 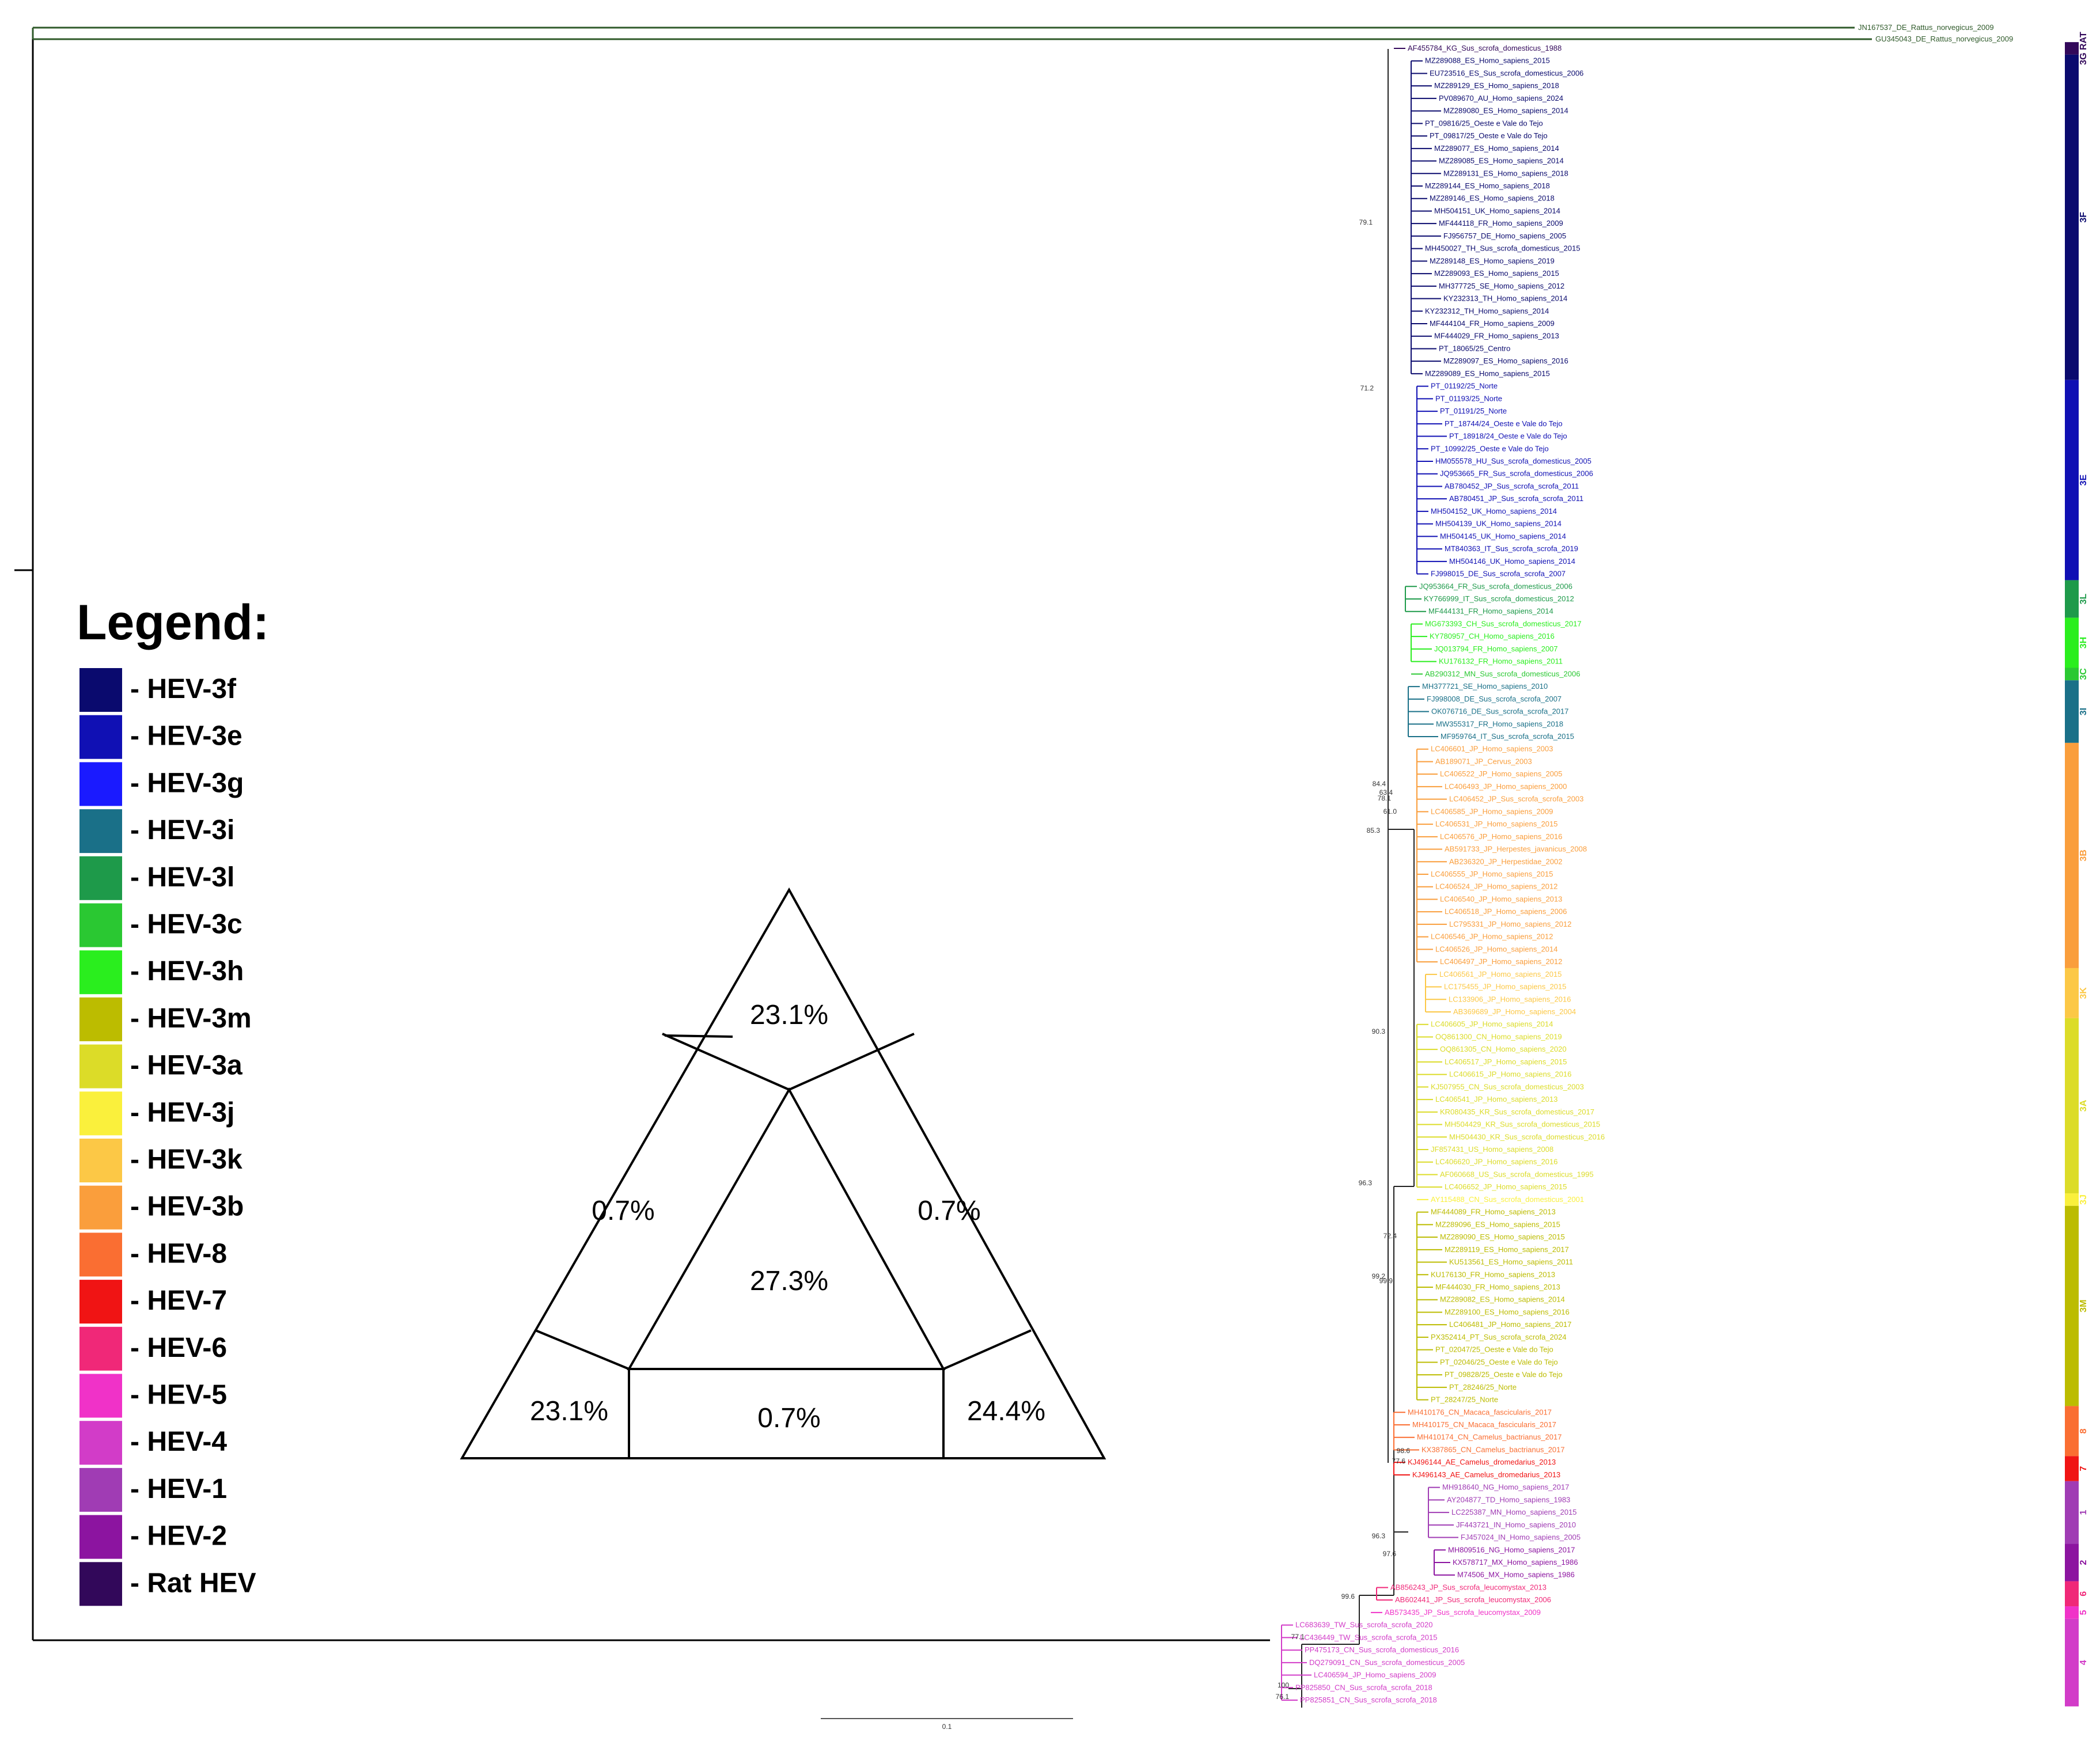 I want to click on leaf-label: LC406594_JP_Homo_sapiens_2009, so click(x=1375, y=1675).